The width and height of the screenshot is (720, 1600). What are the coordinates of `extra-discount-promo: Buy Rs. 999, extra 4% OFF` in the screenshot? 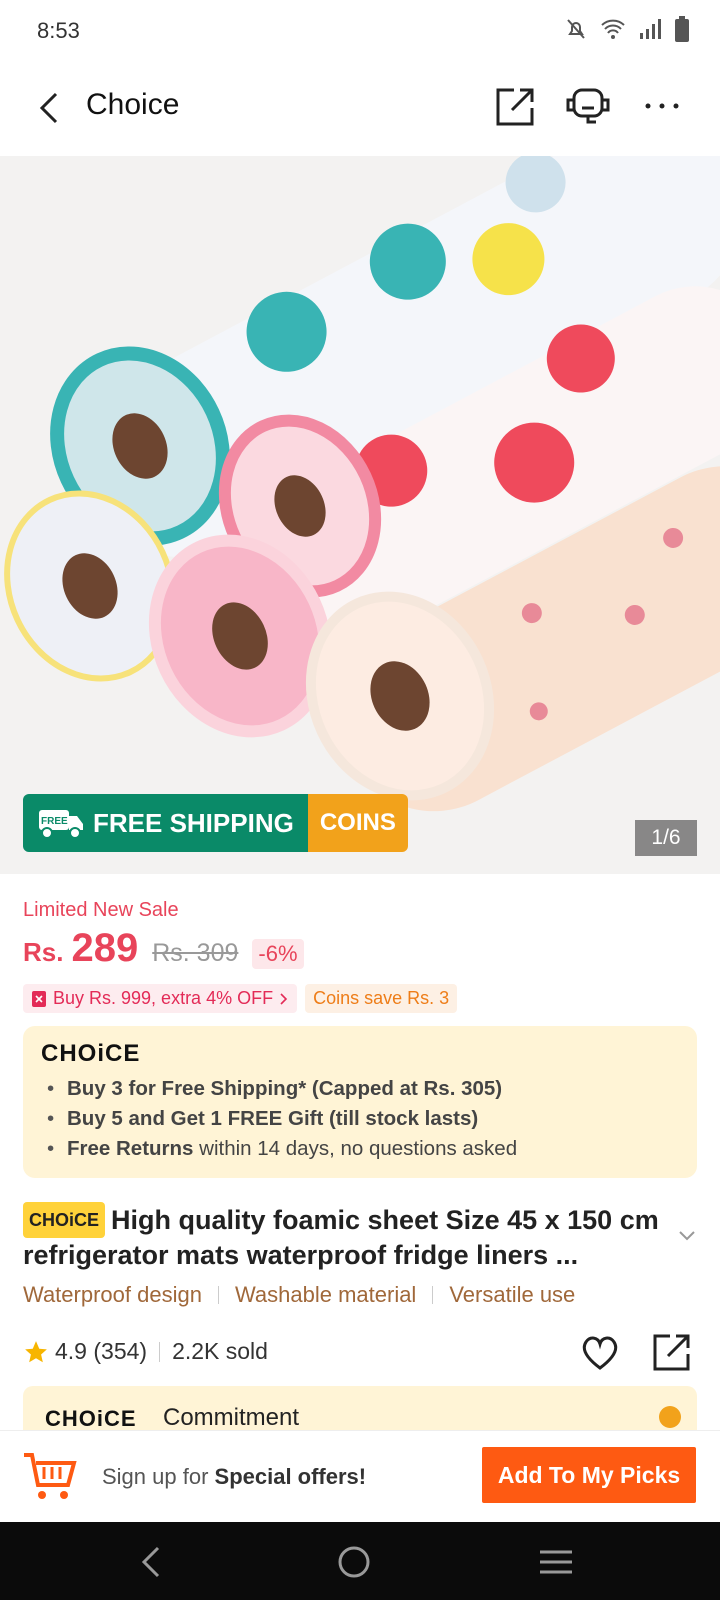 It's located at (160, 998).